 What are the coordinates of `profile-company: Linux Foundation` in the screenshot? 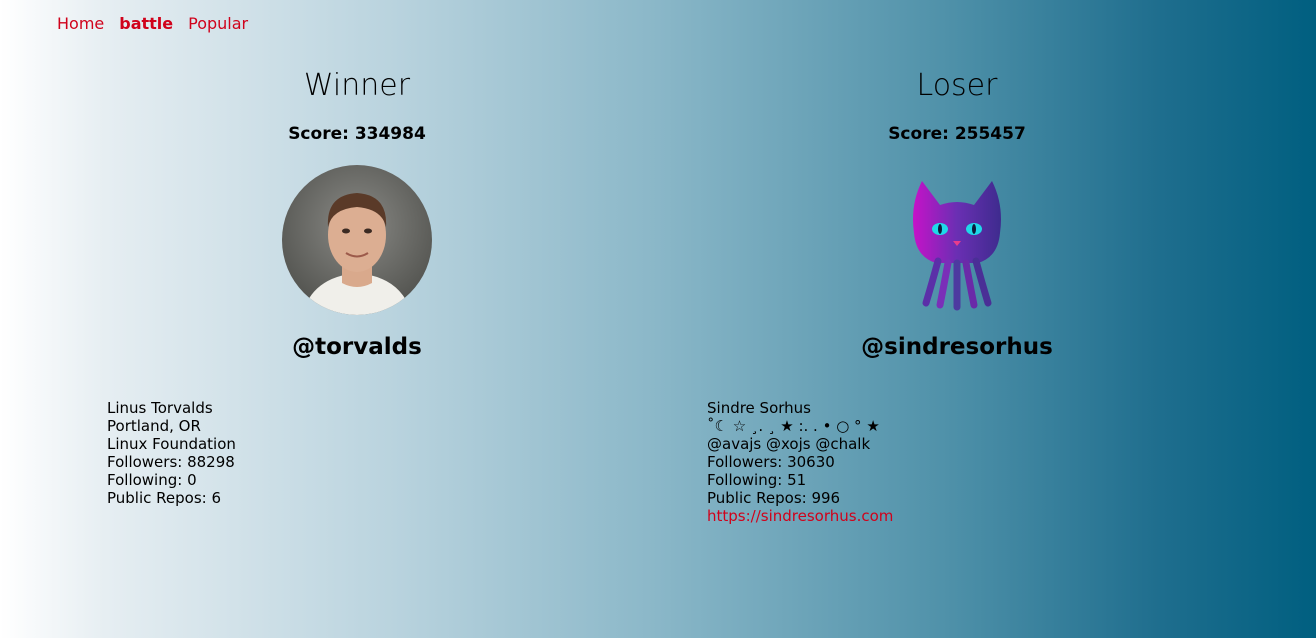 It's located at (171, 444).